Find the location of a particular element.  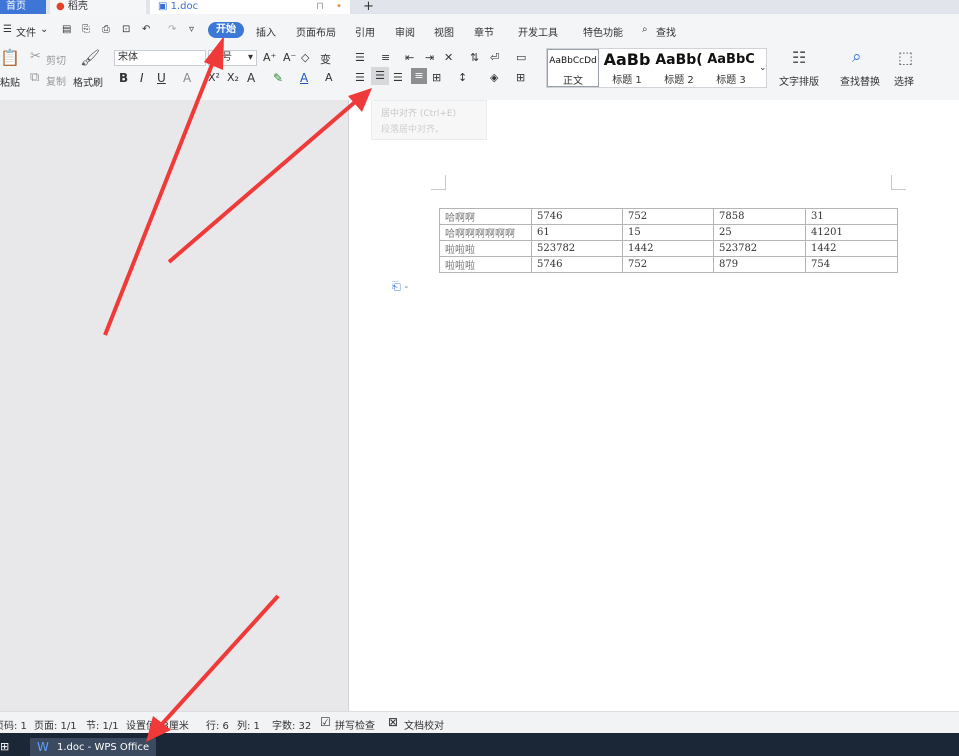

menu-view: 视图 is located at coordinates (444, 31).